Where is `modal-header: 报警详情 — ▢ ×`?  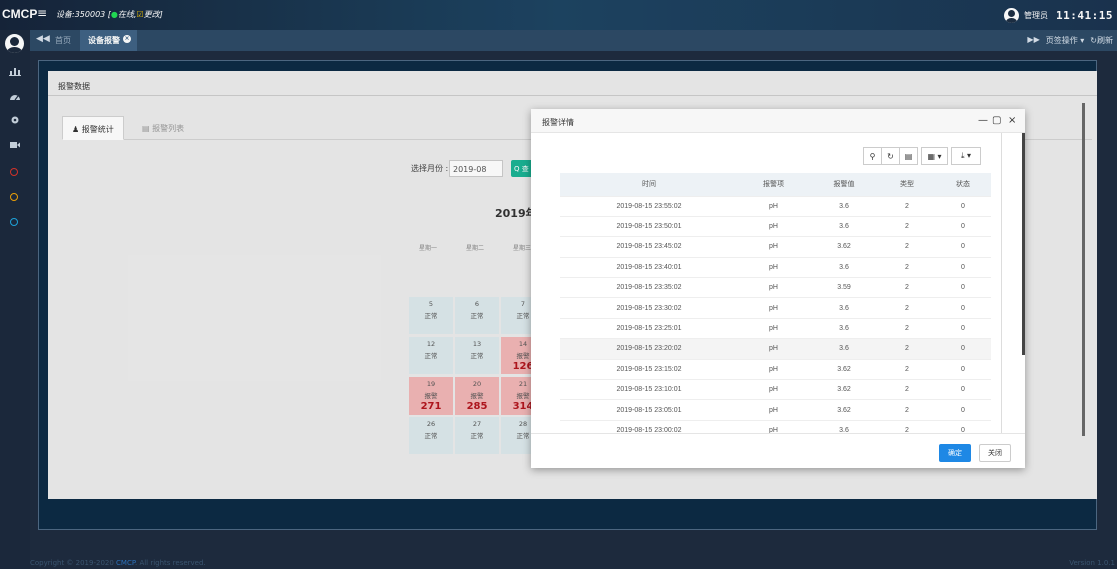 modal-header: 报警详情 — ▢ × is located at coordinates (778, 121).